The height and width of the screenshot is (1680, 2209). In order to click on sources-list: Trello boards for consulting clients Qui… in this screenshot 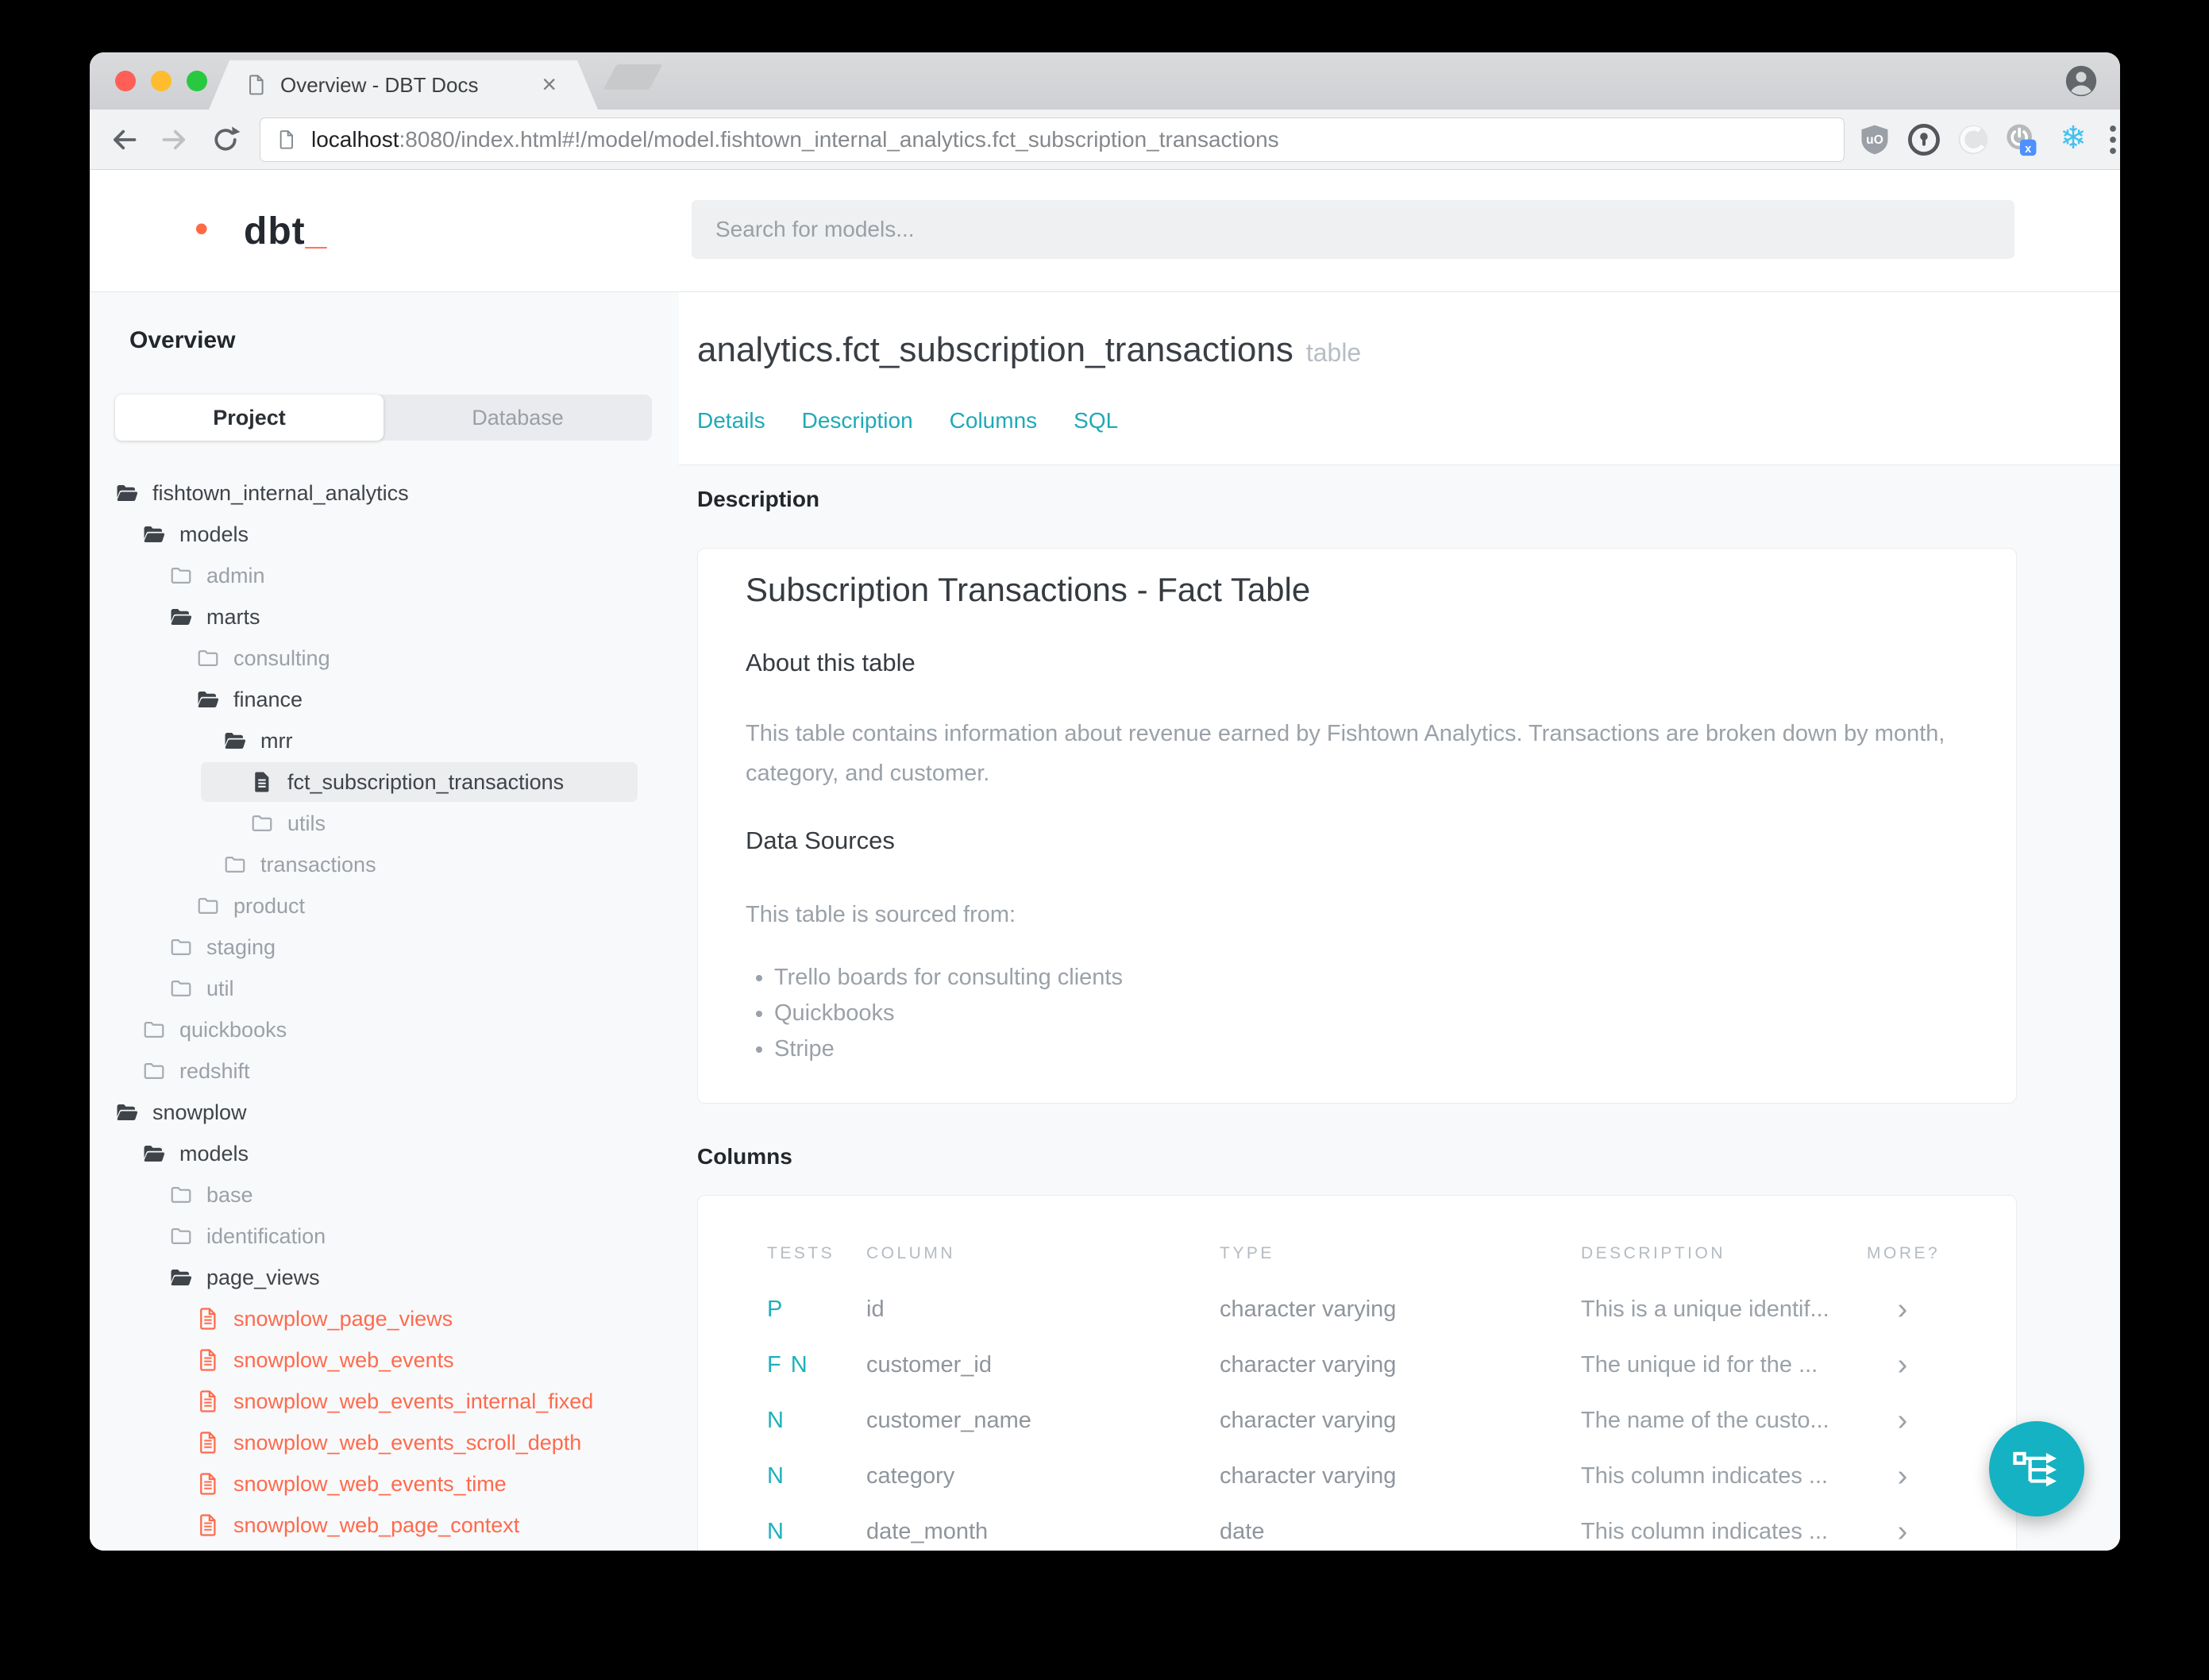, I will do `click(948, 1014)`.